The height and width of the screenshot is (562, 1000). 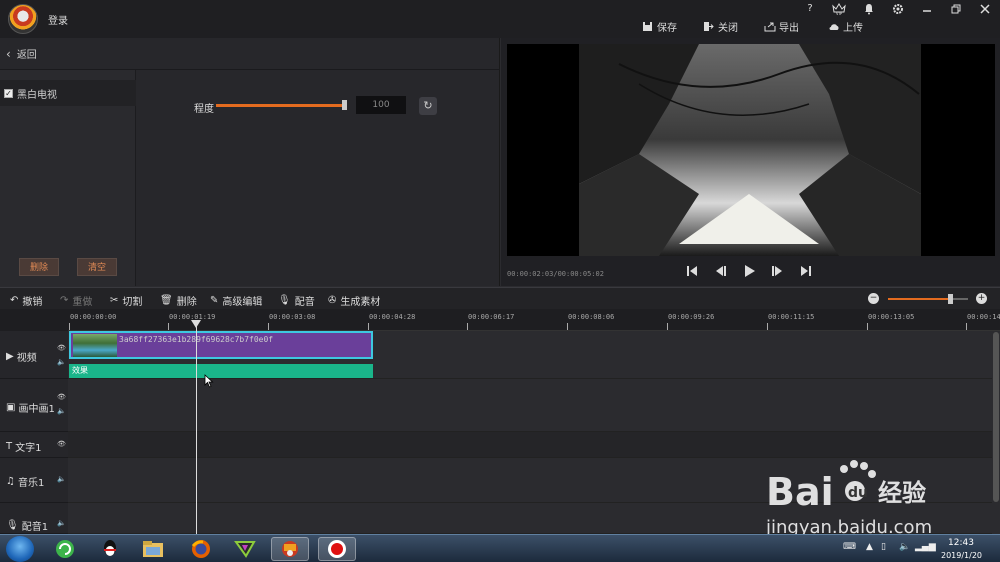 I want to click on taskbar-app-360-icon, so click(x=65, y=549).